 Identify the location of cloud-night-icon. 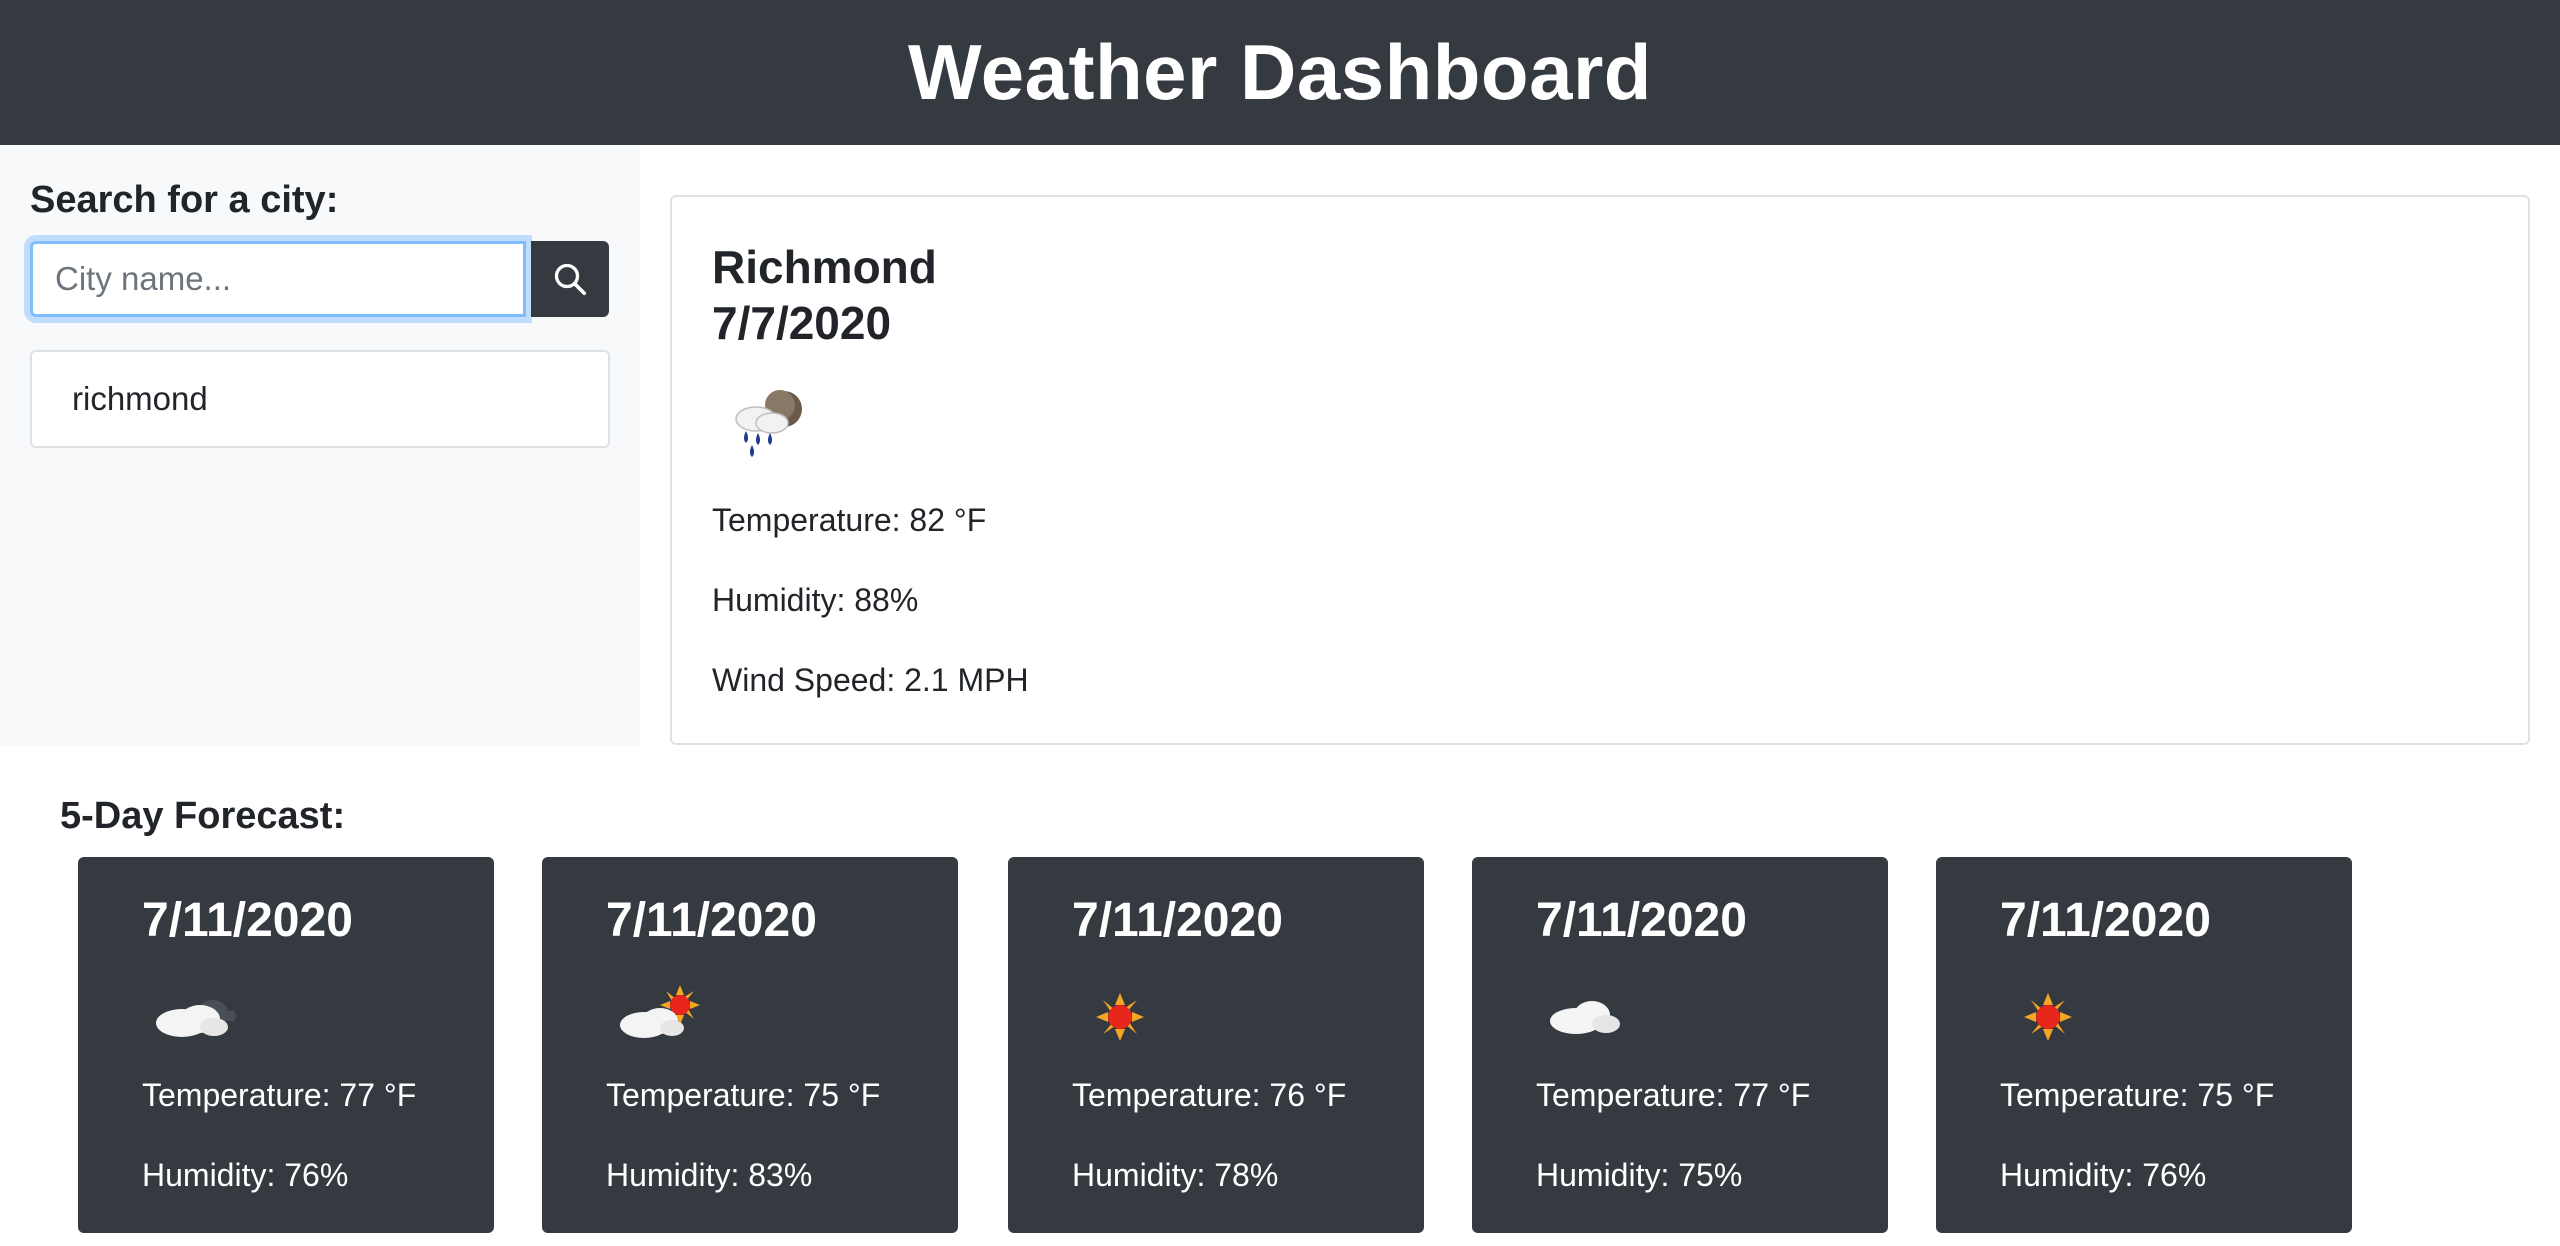
(196, 1018).